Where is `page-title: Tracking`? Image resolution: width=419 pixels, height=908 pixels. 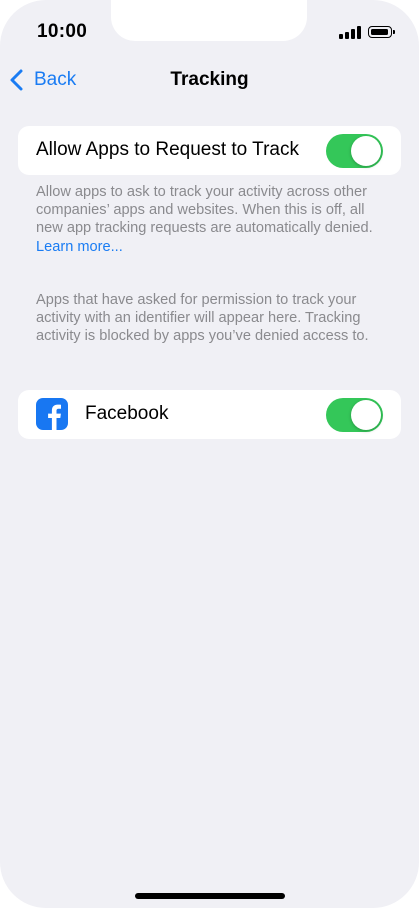 page-title: Tracking is located at coordinates (209, 79).